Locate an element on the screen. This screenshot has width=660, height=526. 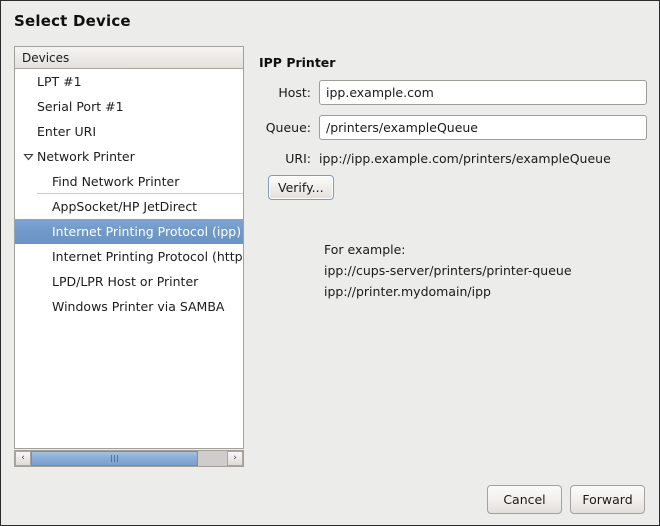
example-heading: For example: is located at coordinates (365, 249).